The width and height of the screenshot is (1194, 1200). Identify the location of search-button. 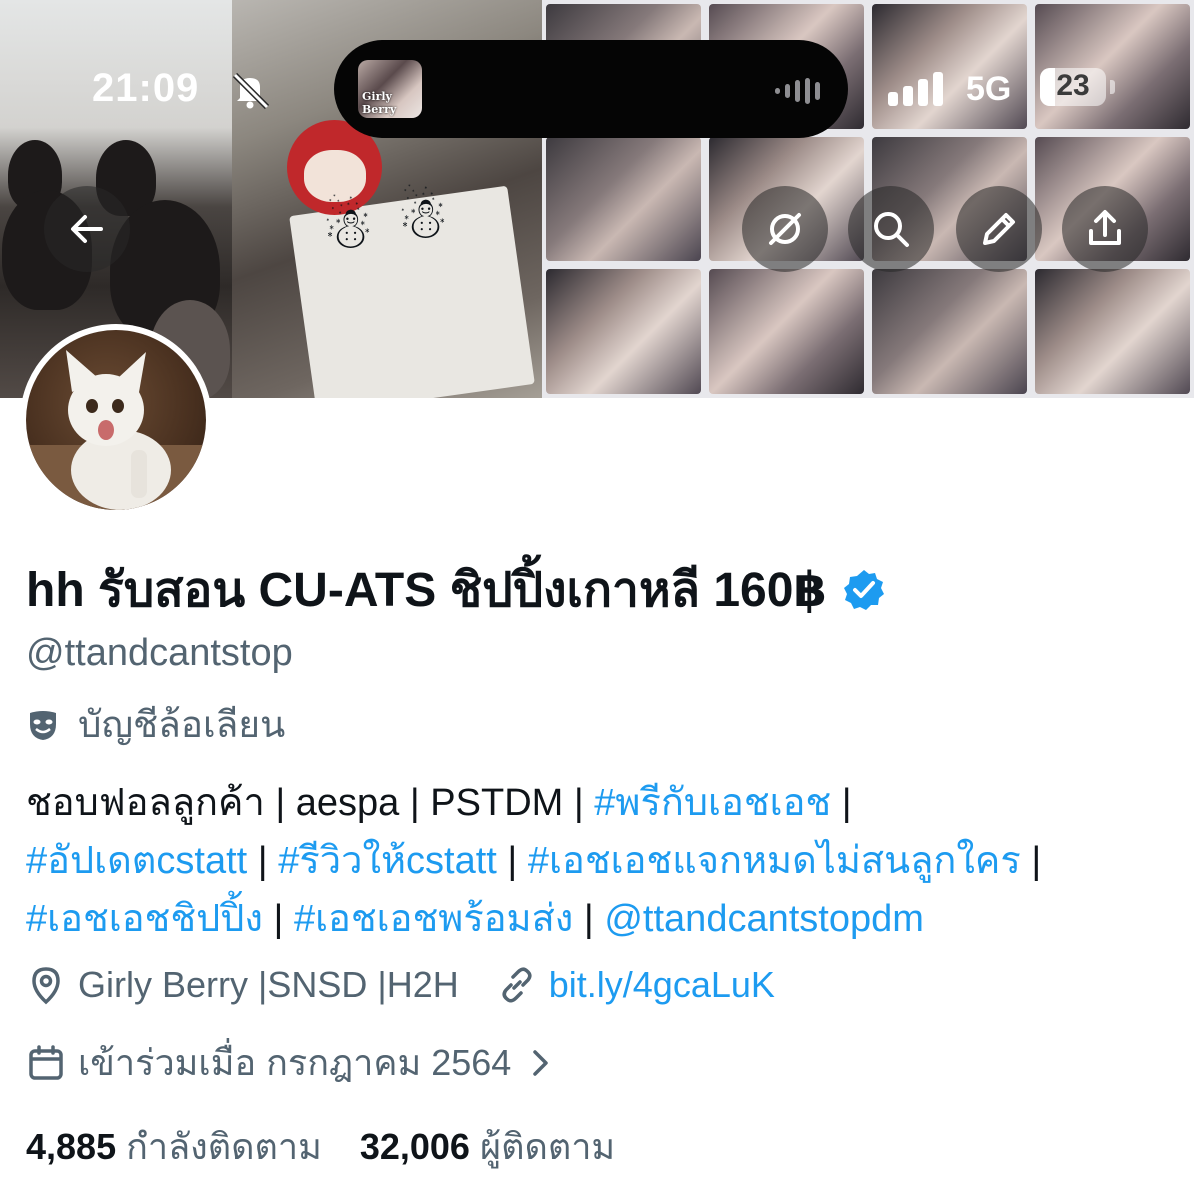
(891, 229).